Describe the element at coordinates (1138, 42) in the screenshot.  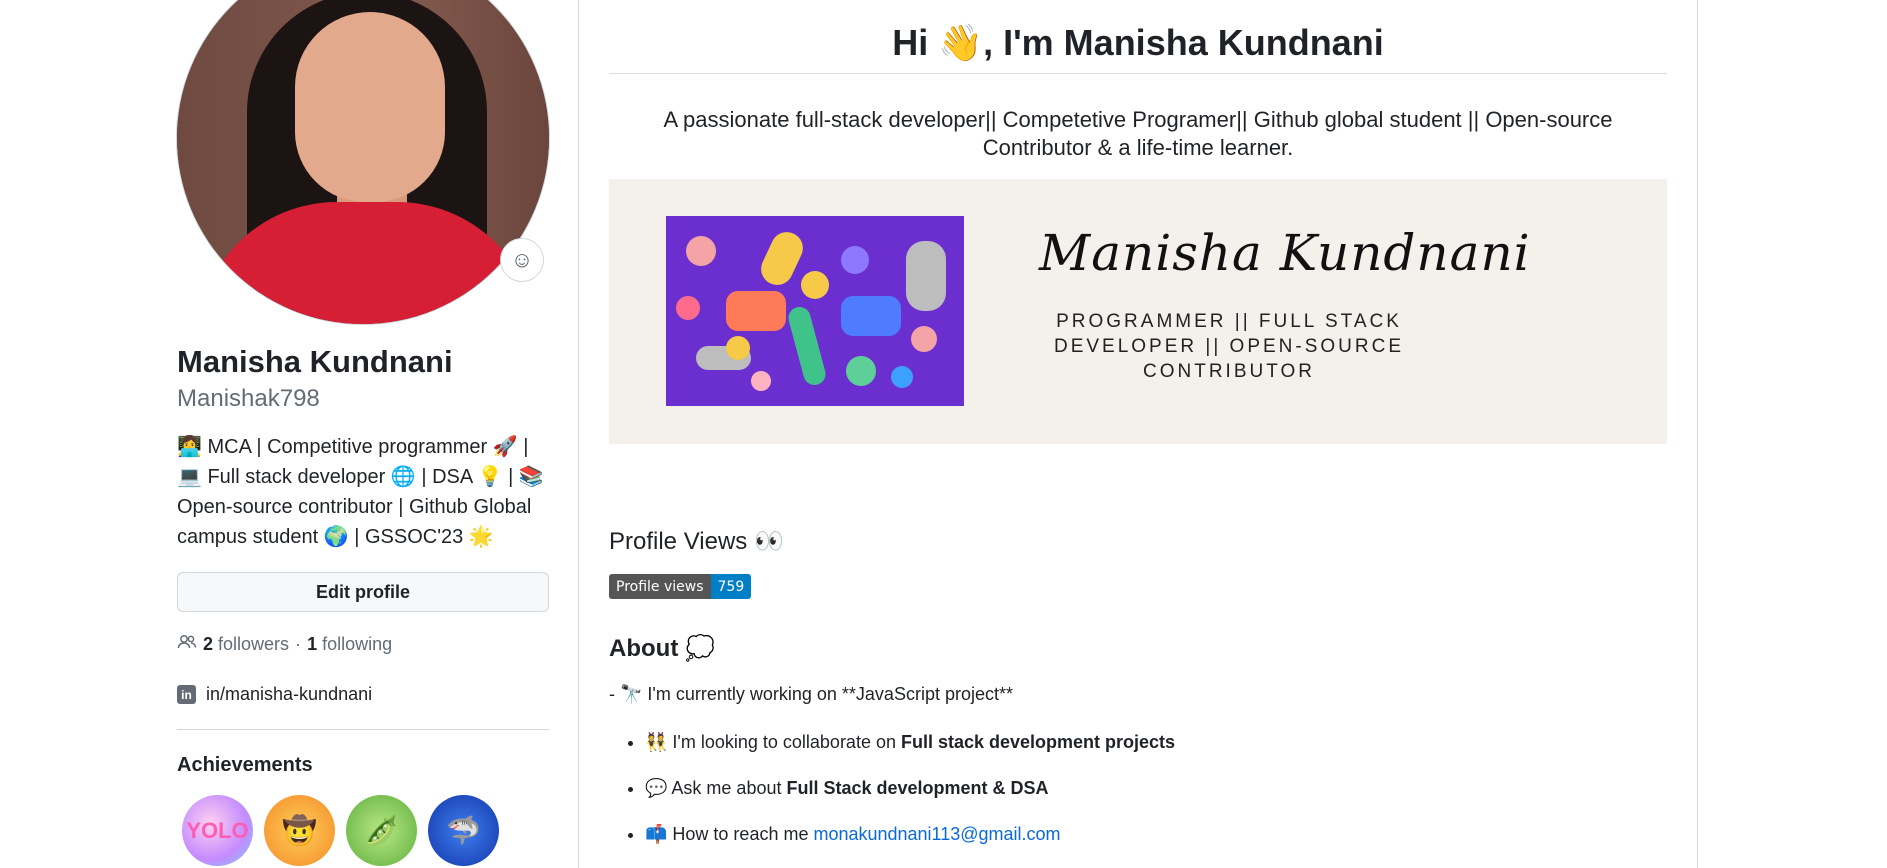
I see `readme-title: Hi 👋, I'm Manisha Kundnani` at that location.